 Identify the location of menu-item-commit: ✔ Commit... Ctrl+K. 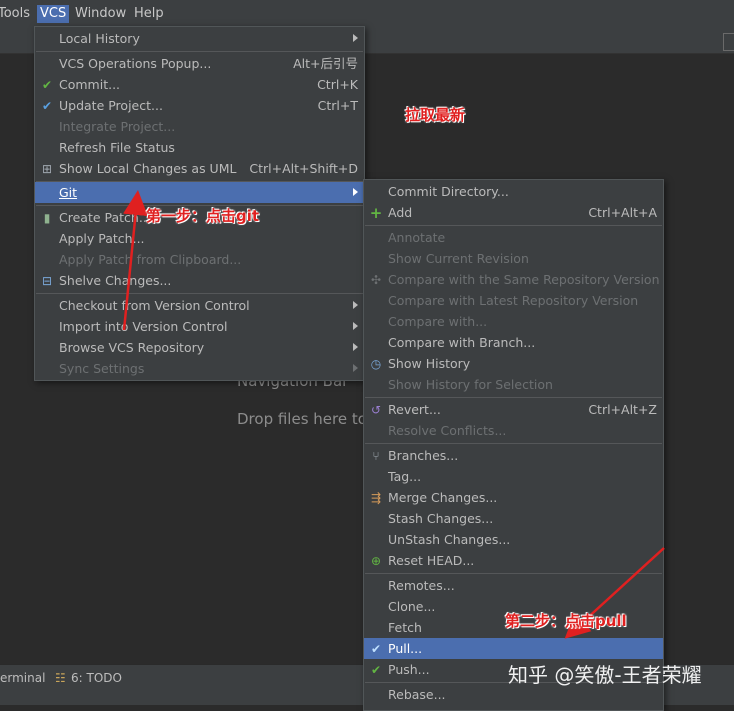
(199, 84).